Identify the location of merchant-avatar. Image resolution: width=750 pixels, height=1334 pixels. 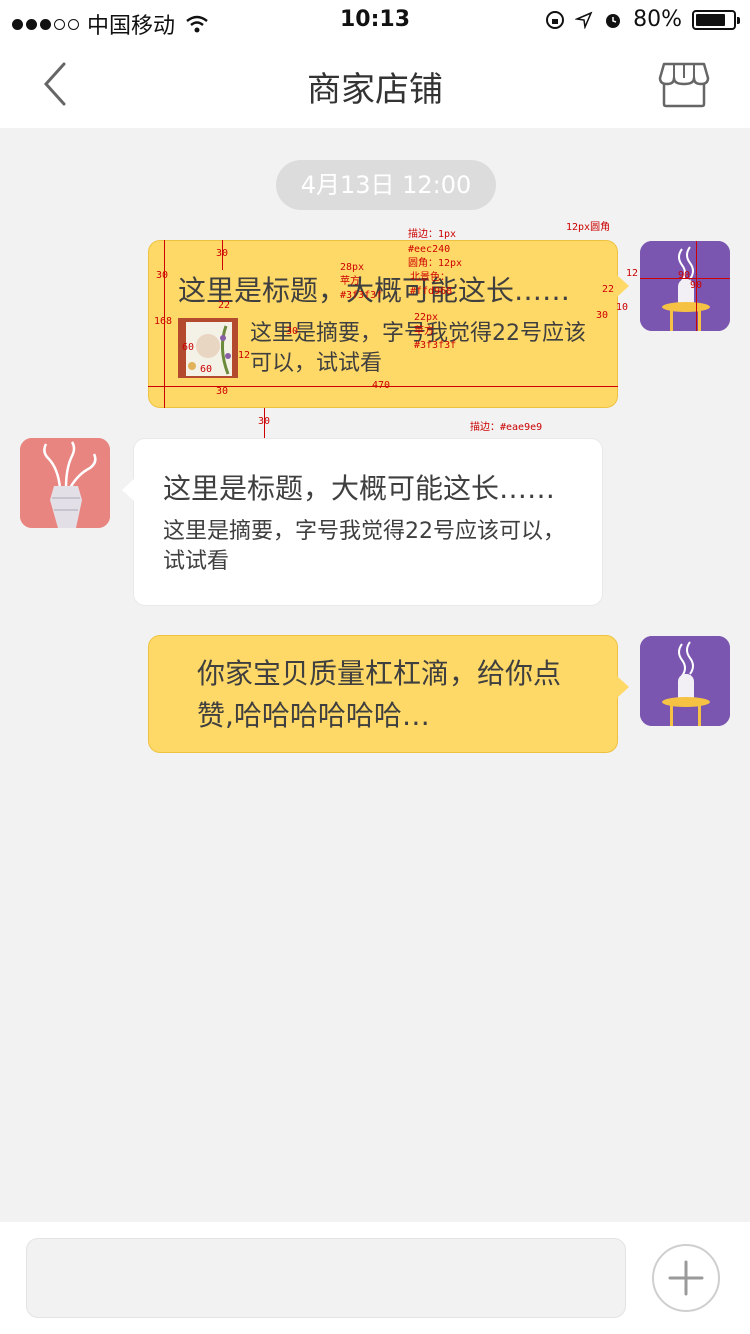
(65, 483).